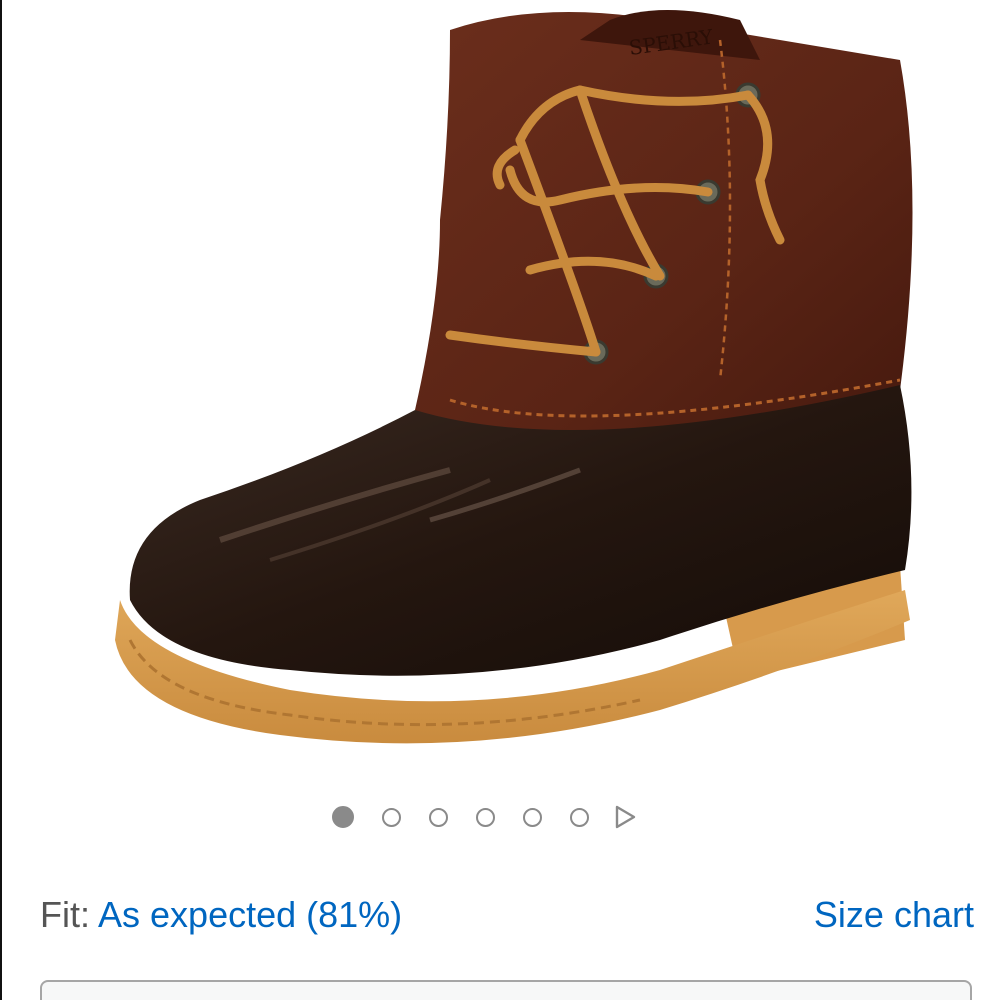 The width and height of the screenshot is (1000, 1000). Describe the element at coordinates (69, 914) in the screenshot. I see `fit-label: Fit:` at that location.